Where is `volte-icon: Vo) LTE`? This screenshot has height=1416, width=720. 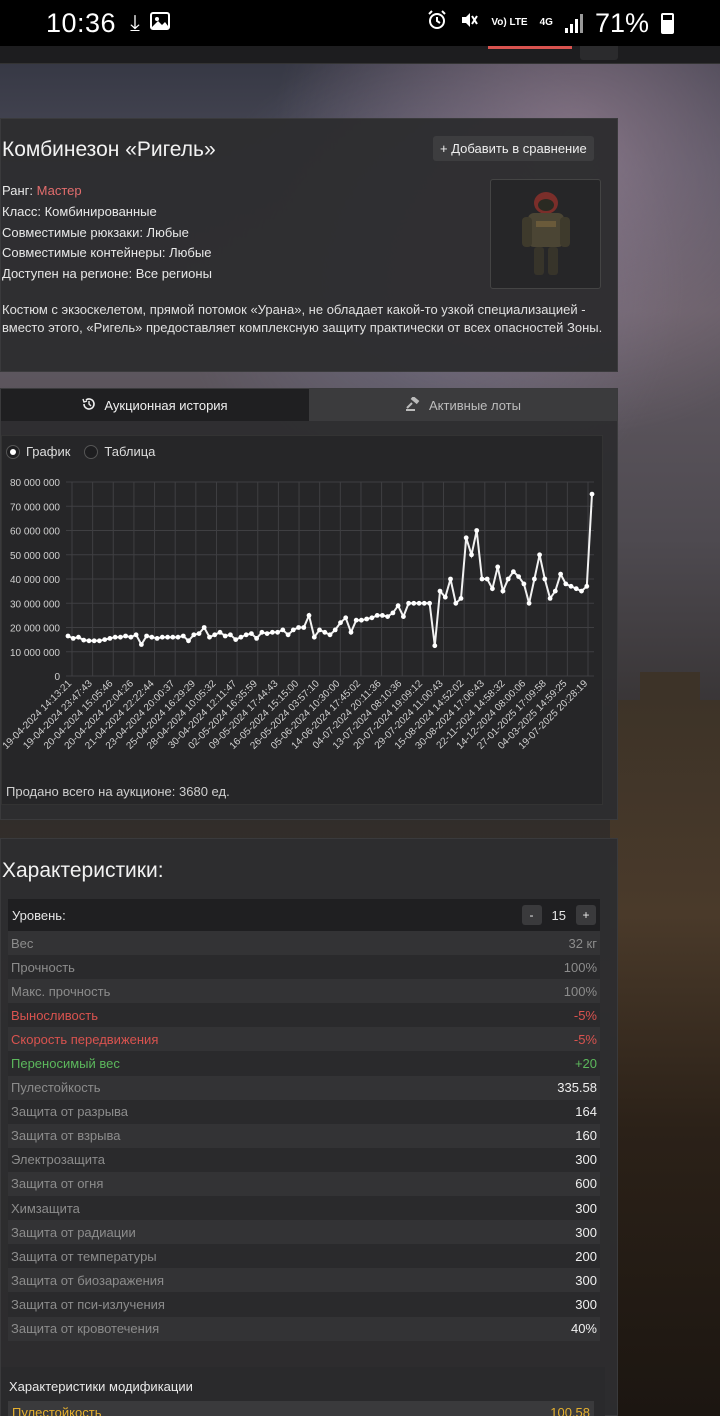 volte-icon: Vo) LTE is located at coordinates (509, 22).